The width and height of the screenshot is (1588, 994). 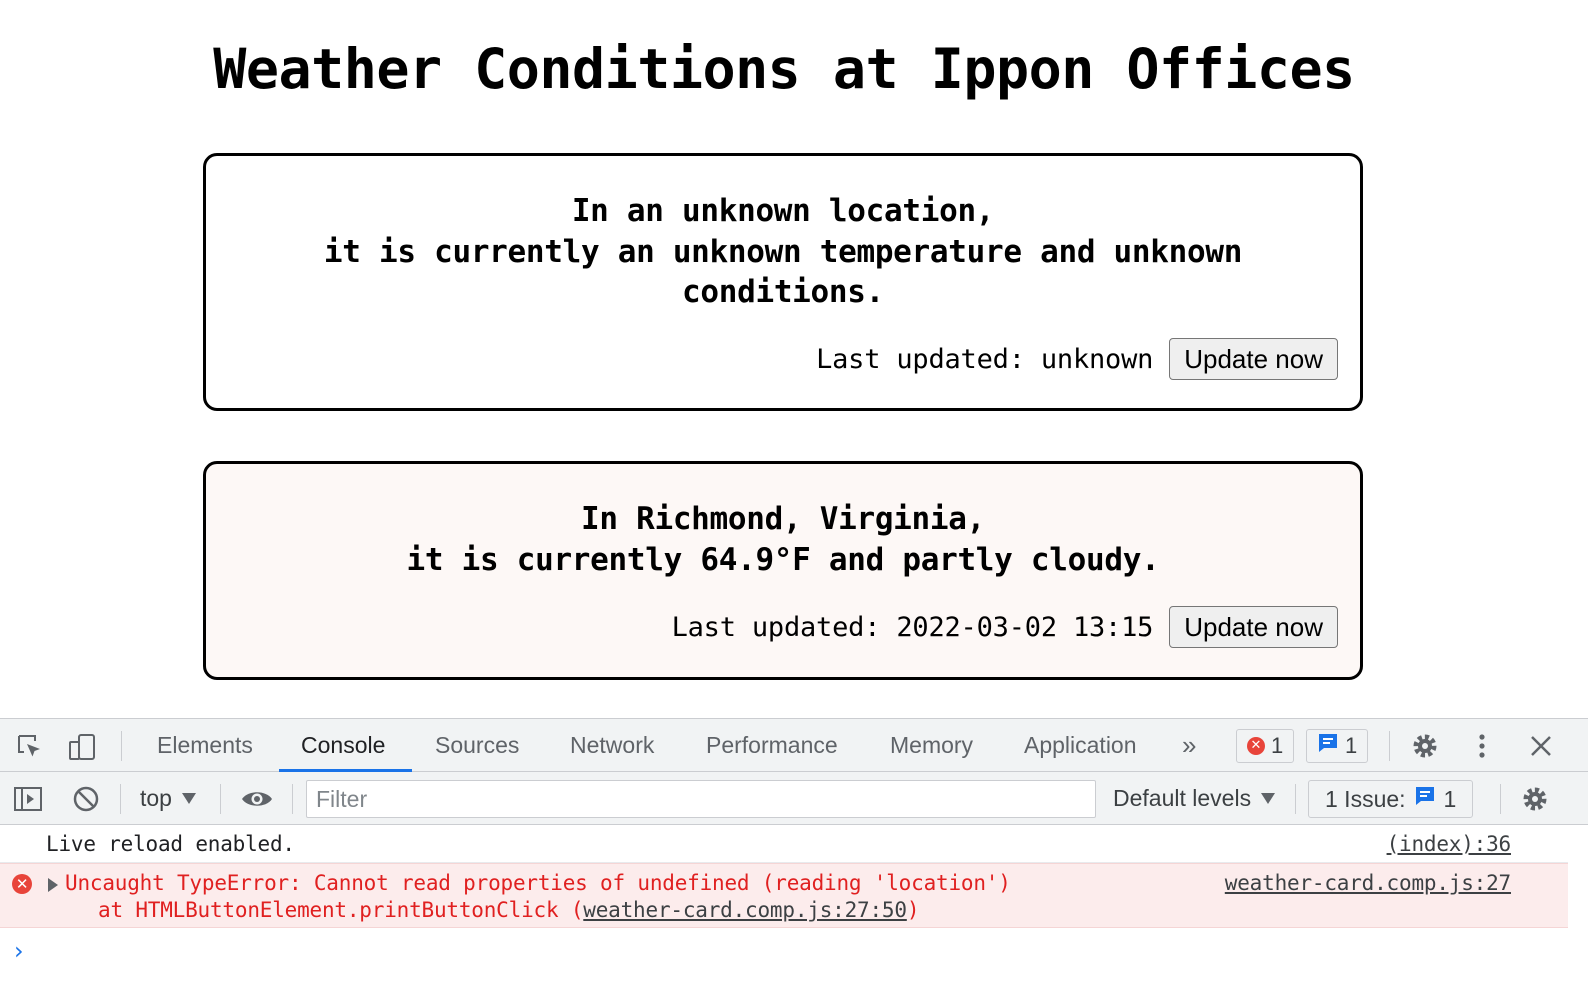 What do you see at coordinates (257, 799) in the screenshot?
I see `live-expression-eye-icon` at bounding box center [257, 799].